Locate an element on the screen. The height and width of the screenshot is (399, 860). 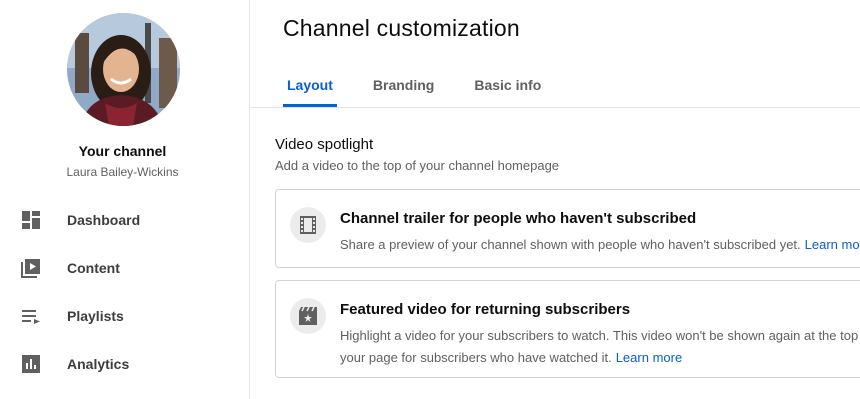
channel-title: Your channel is located at coordinates (122, 151).